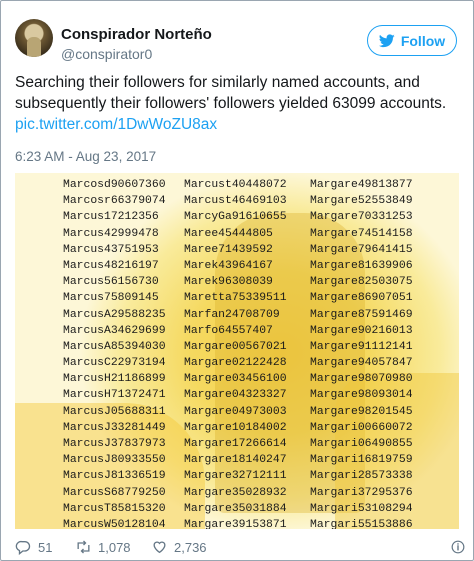 This screenshot has width=474, height=561. I want to click on account-name: Margari00660072, so click(361, 427).